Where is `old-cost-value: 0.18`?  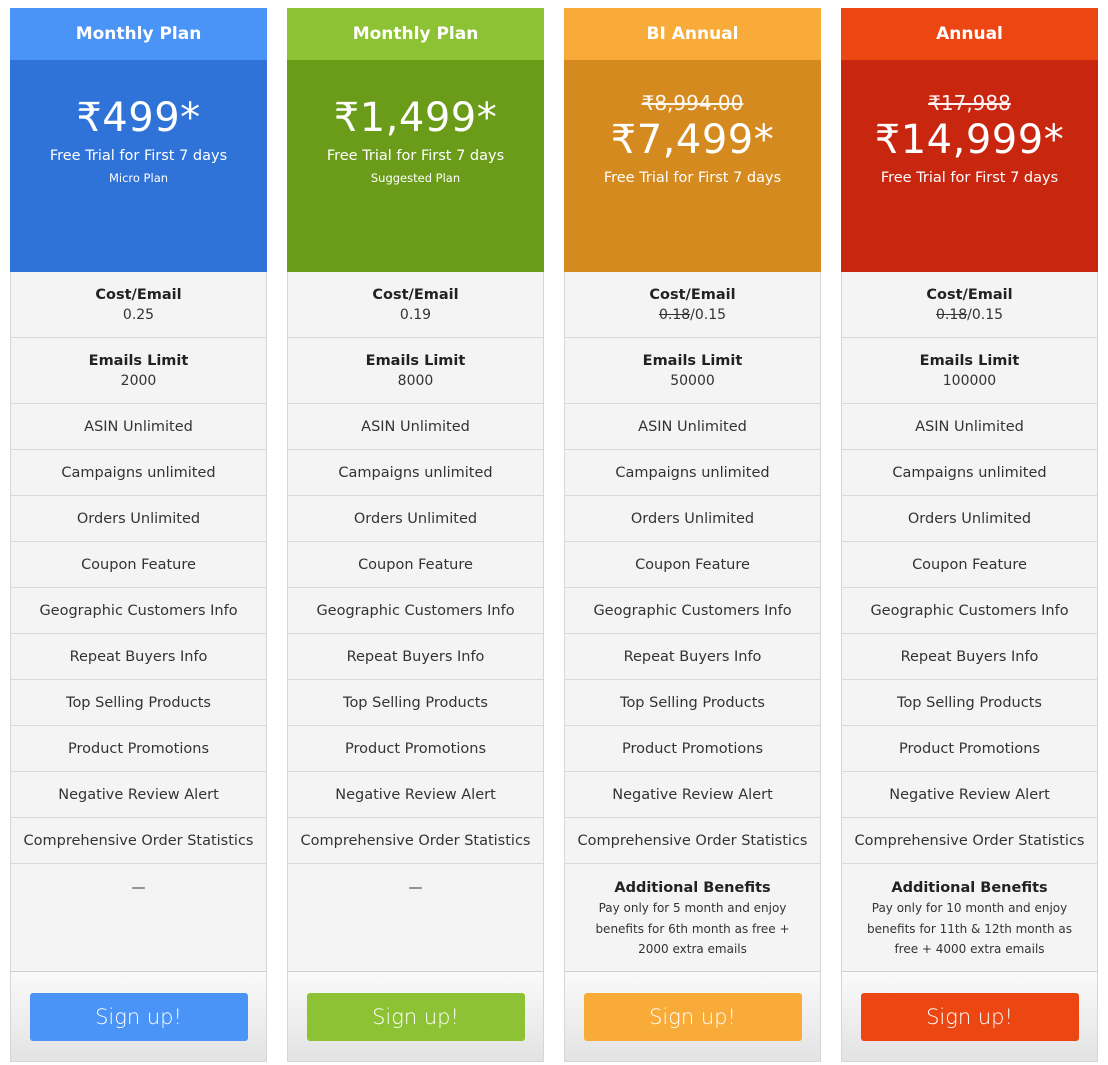
old-cost-value: 0.18 is located at coordinates (951, 314).